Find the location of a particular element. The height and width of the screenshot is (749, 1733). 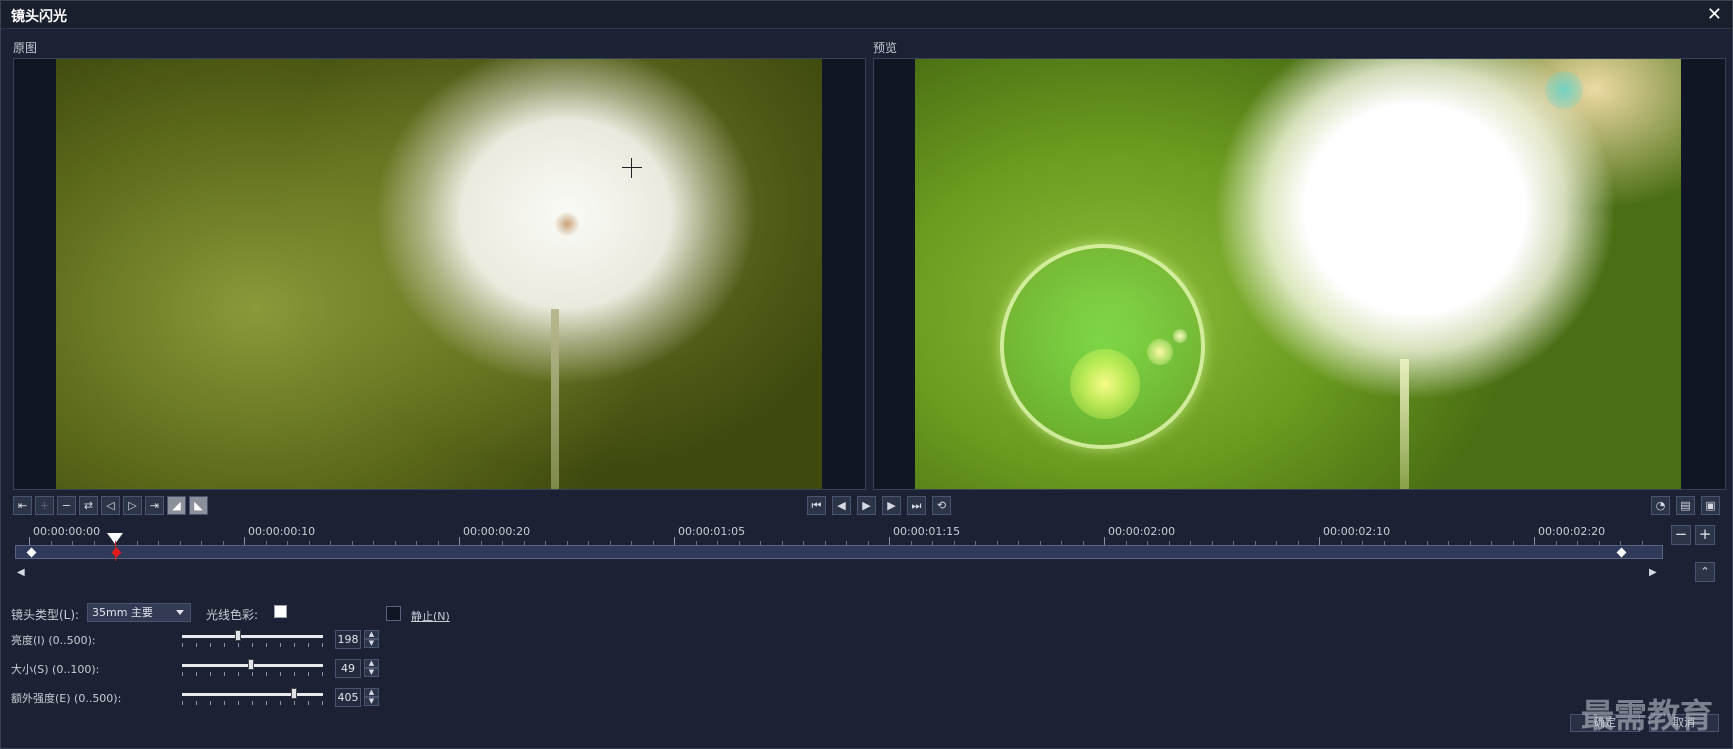

slider-label: 额外强度(E) (0..500): is located at coordinates (66, 698).